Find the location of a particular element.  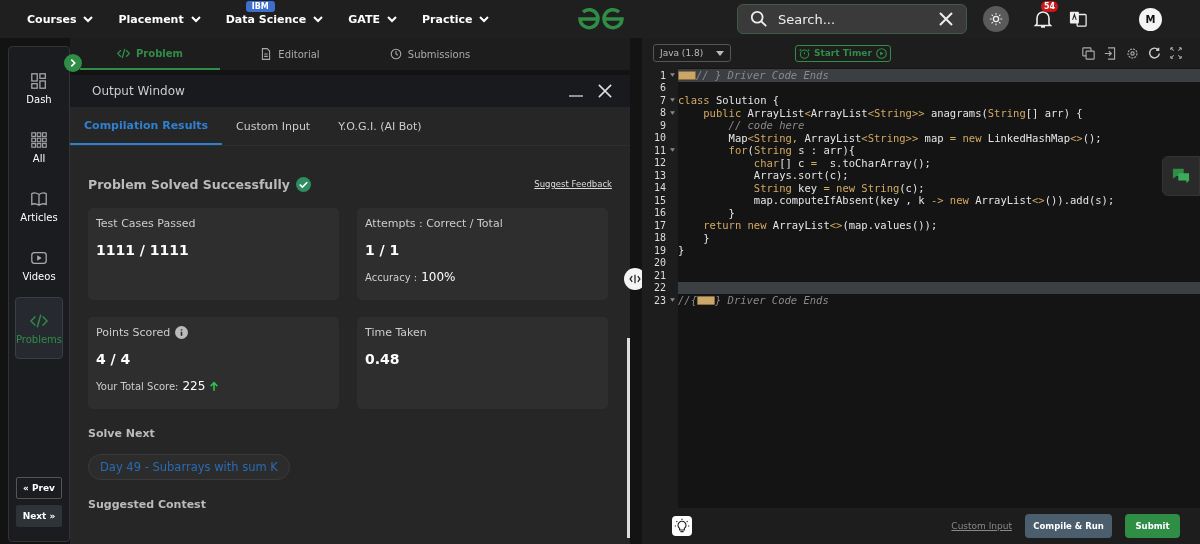

prev-button: « Prev is located at coordinates (39, 488).